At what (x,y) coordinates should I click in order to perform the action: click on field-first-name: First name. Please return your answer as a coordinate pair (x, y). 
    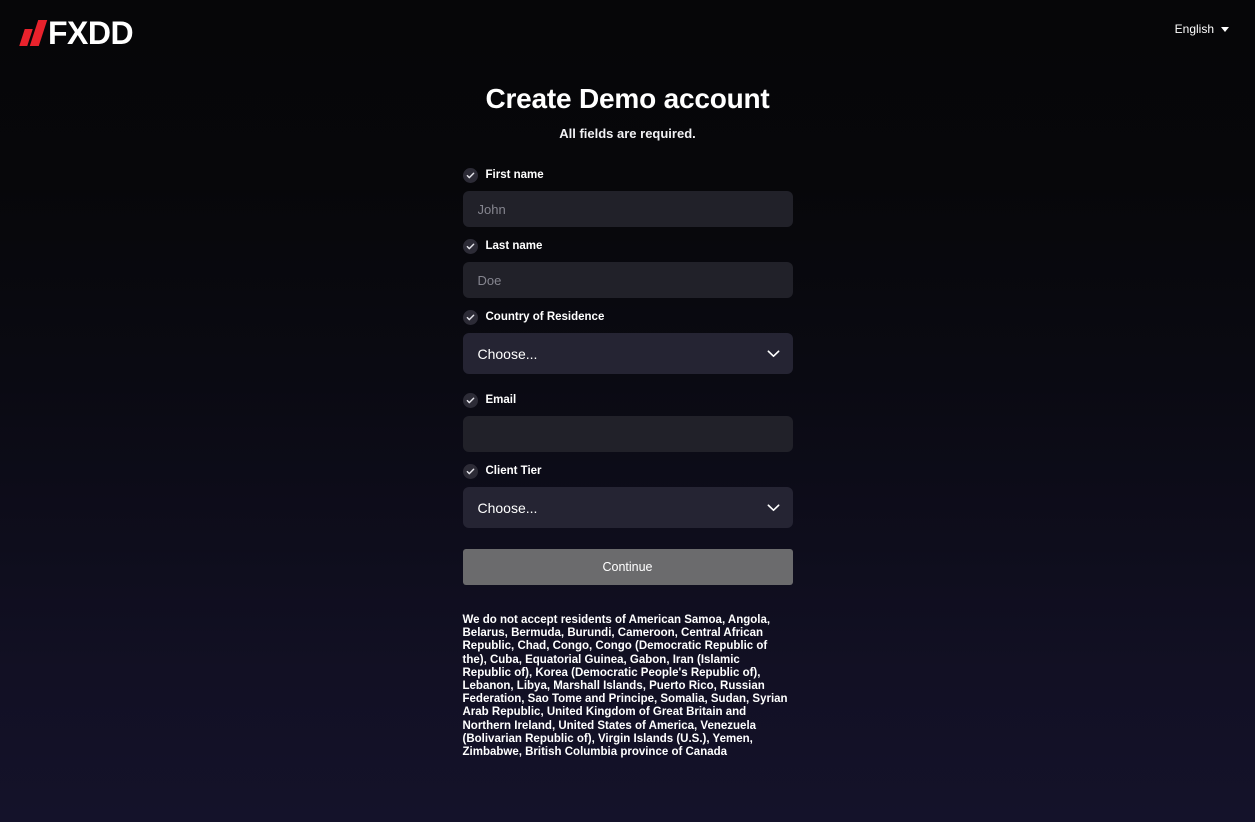
    Looking at the image, I should click on (627, 196).